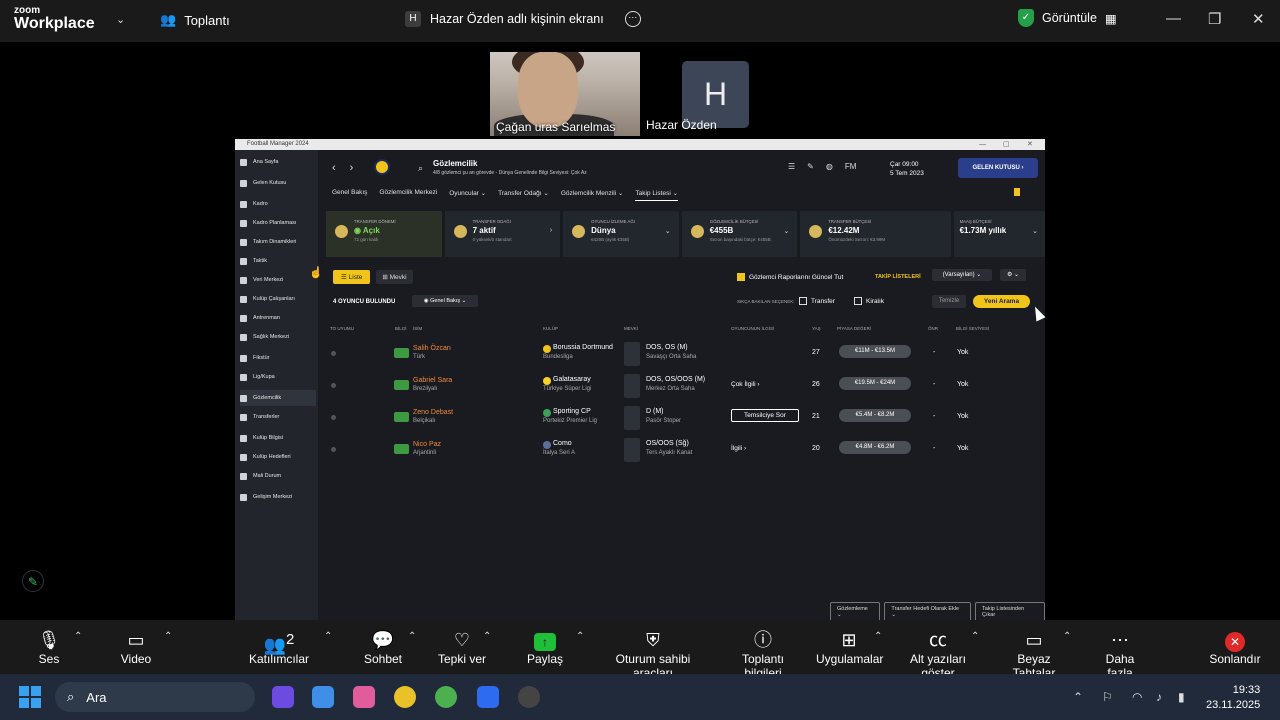 The height and width of the screenshot is (720, 1280). What do you see at coordinates (283, 697) in the screenshot?
I see `app-icon-paint` at bounding box center [283, 697].